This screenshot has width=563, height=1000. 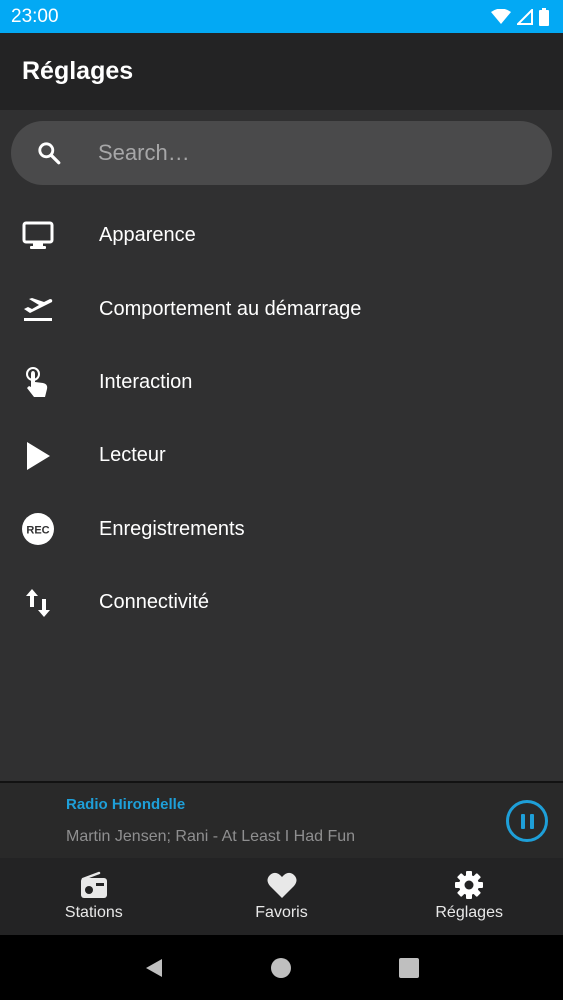 What do you see at coordinates (172, 528) in the screenshot?
I see `menu-item-label: Enregistrements` at bounding box center [172, 528].